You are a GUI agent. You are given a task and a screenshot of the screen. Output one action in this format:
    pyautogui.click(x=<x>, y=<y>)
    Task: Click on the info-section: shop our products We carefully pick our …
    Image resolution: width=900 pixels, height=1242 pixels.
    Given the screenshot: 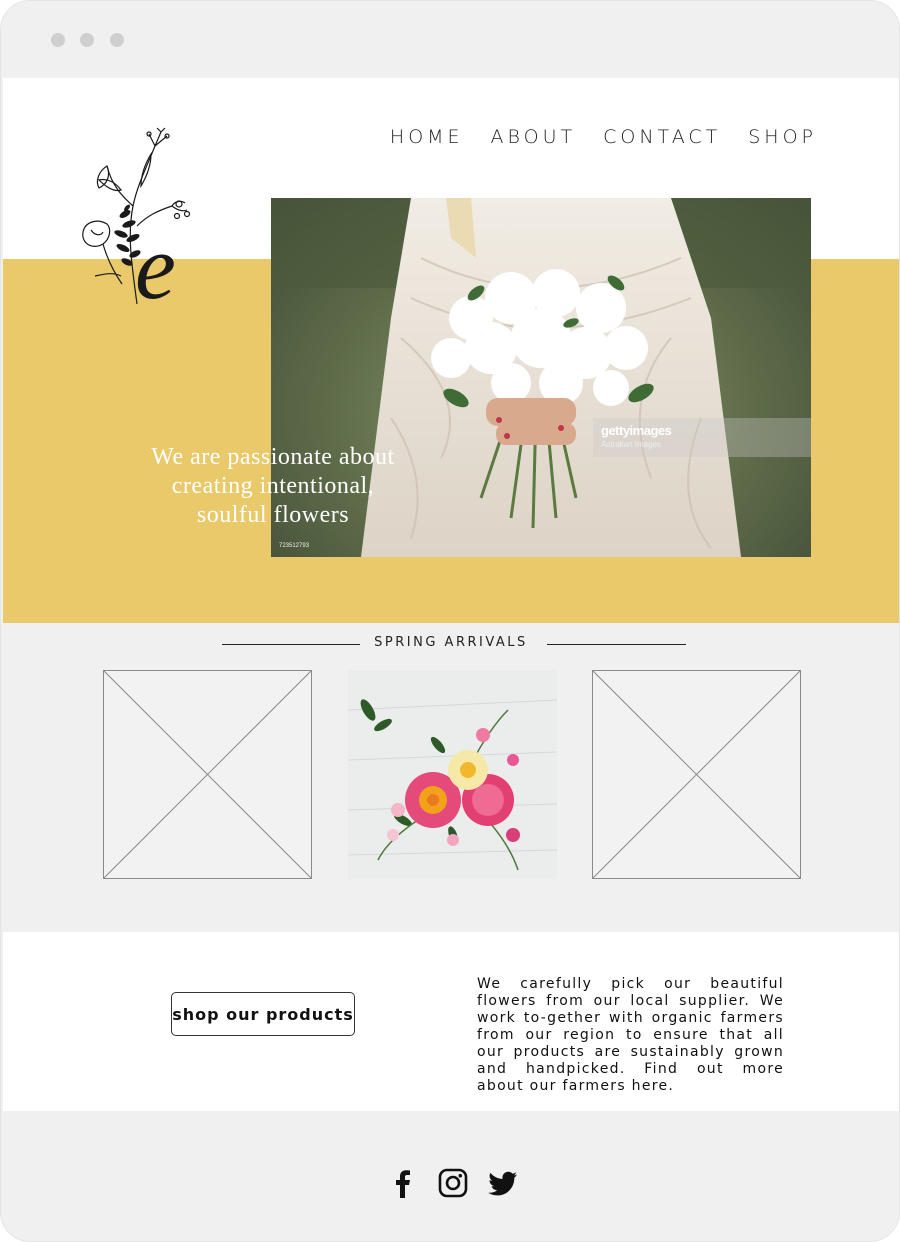 What is the action you would take?
    pyautogui.click(x=451, y=1021)
    